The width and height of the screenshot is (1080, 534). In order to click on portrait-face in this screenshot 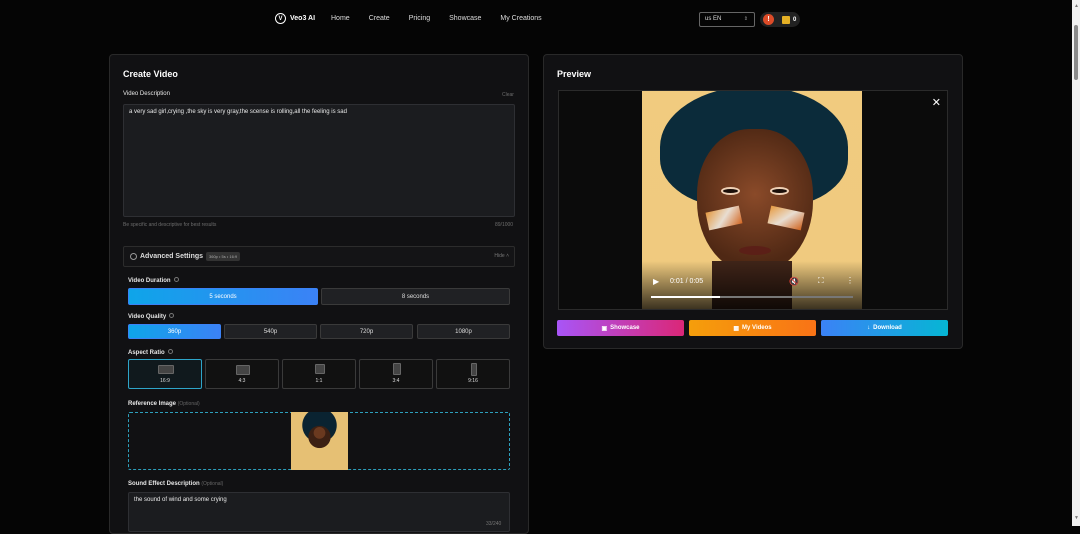, I will do `click(755, 201)`.